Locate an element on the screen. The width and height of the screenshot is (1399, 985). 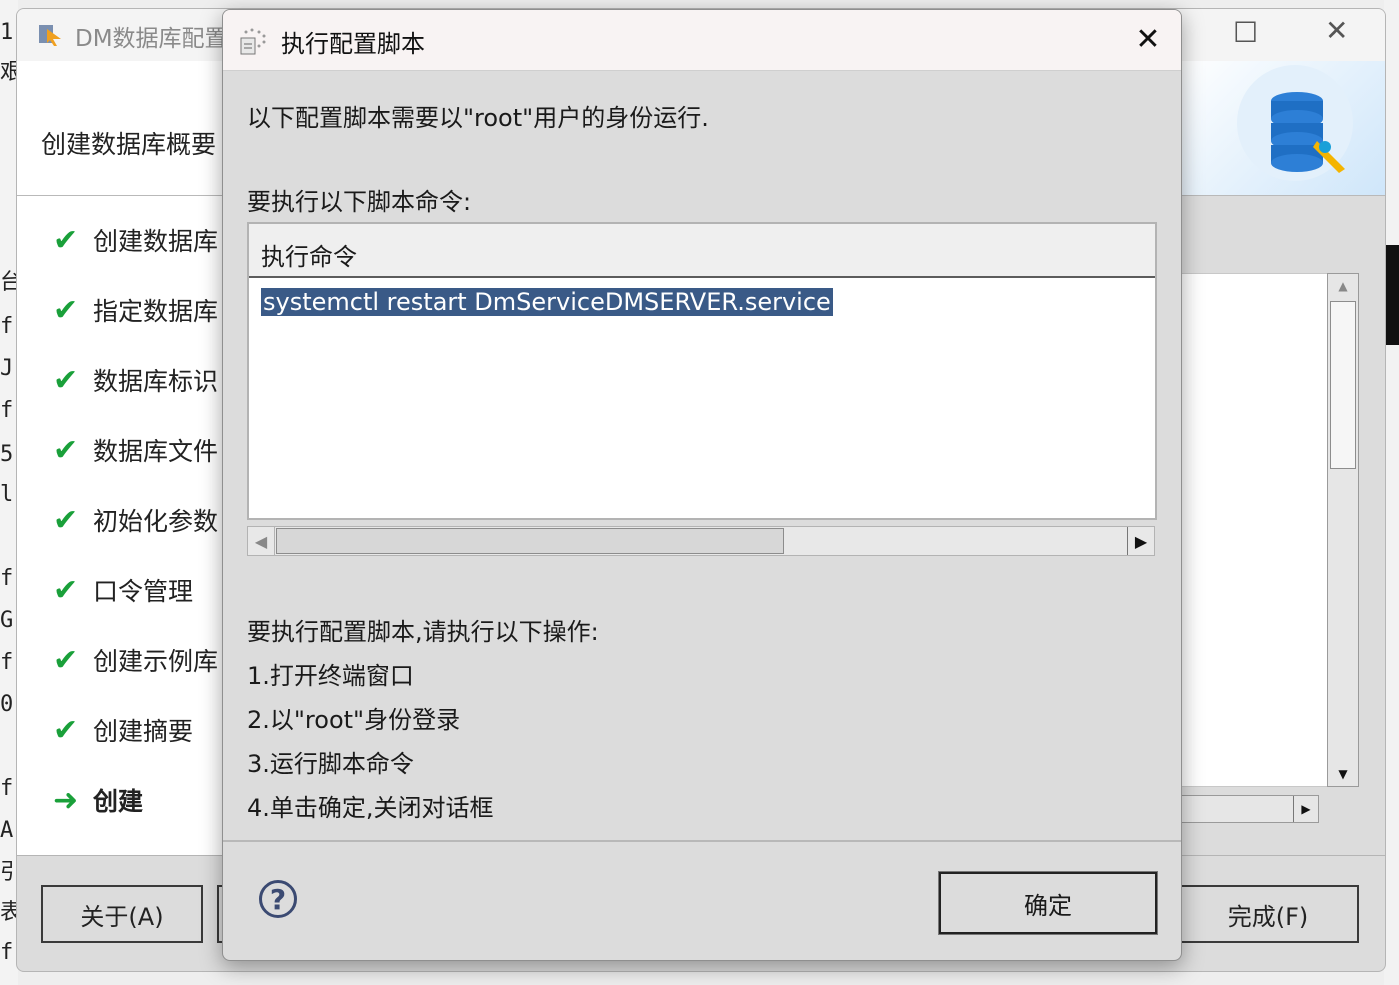
dialog-titlebar: 执行配置脚本 ✕ is located at coordinates (702, 40).